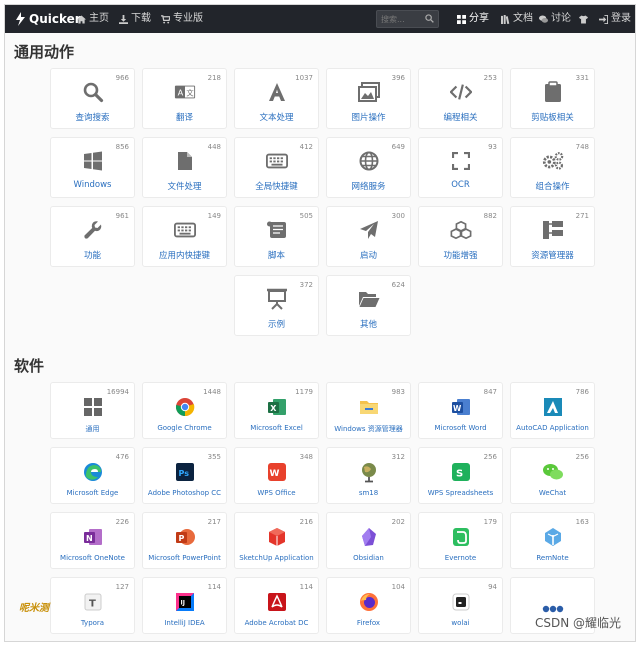 This screenshot has width=640, height=646. Describe the element at coordinates (276, 236) in the screenshot. I see `action-tile-scroll: 505 脚本` at that location.